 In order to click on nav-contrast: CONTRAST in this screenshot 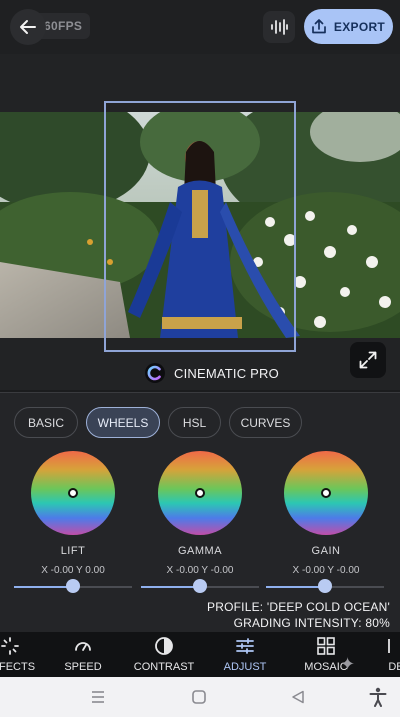, I will do `click(164, 654)`.